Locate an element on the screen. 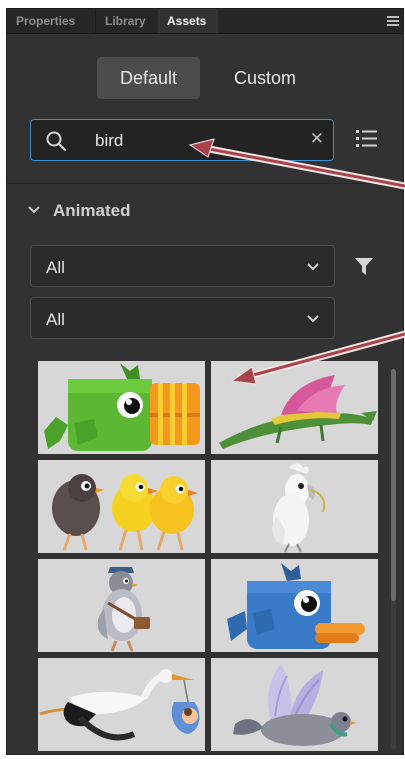 Image resolution: width=405 pixels, height=759 pixels. asset-thumbnail-blue-bird is located at coordinates (294, 605).